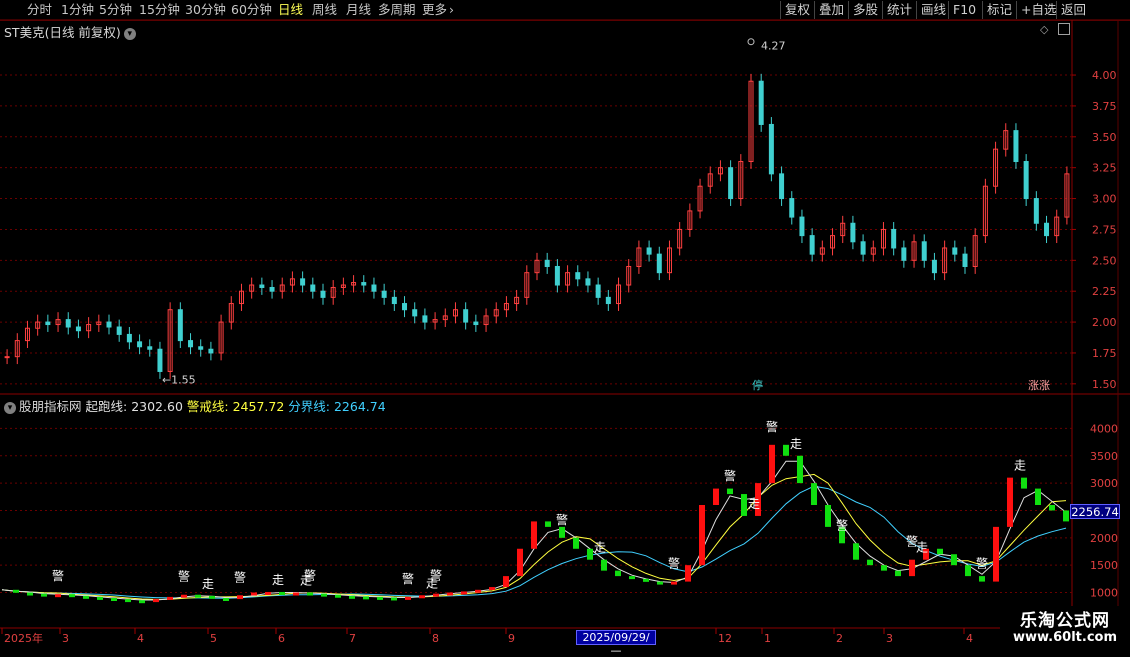 The height and width of the screenshot is (657, 1130). I want to click on x-tick-label: 12, so click(725, 638).